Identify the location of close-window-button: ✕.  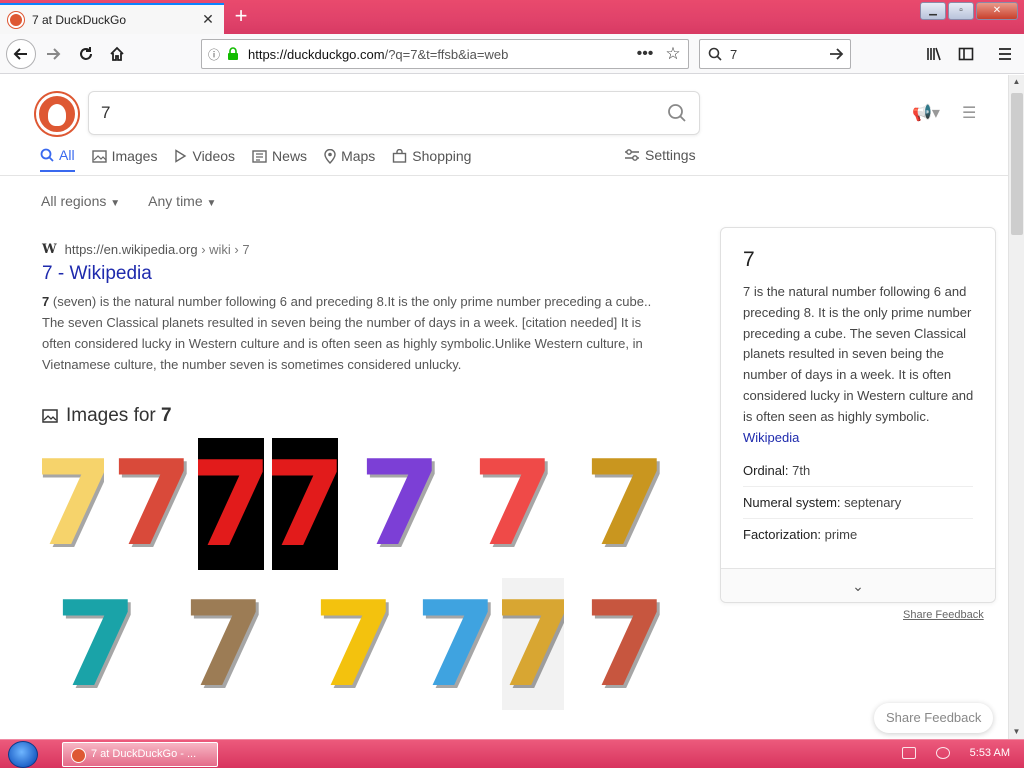
(997, 11).